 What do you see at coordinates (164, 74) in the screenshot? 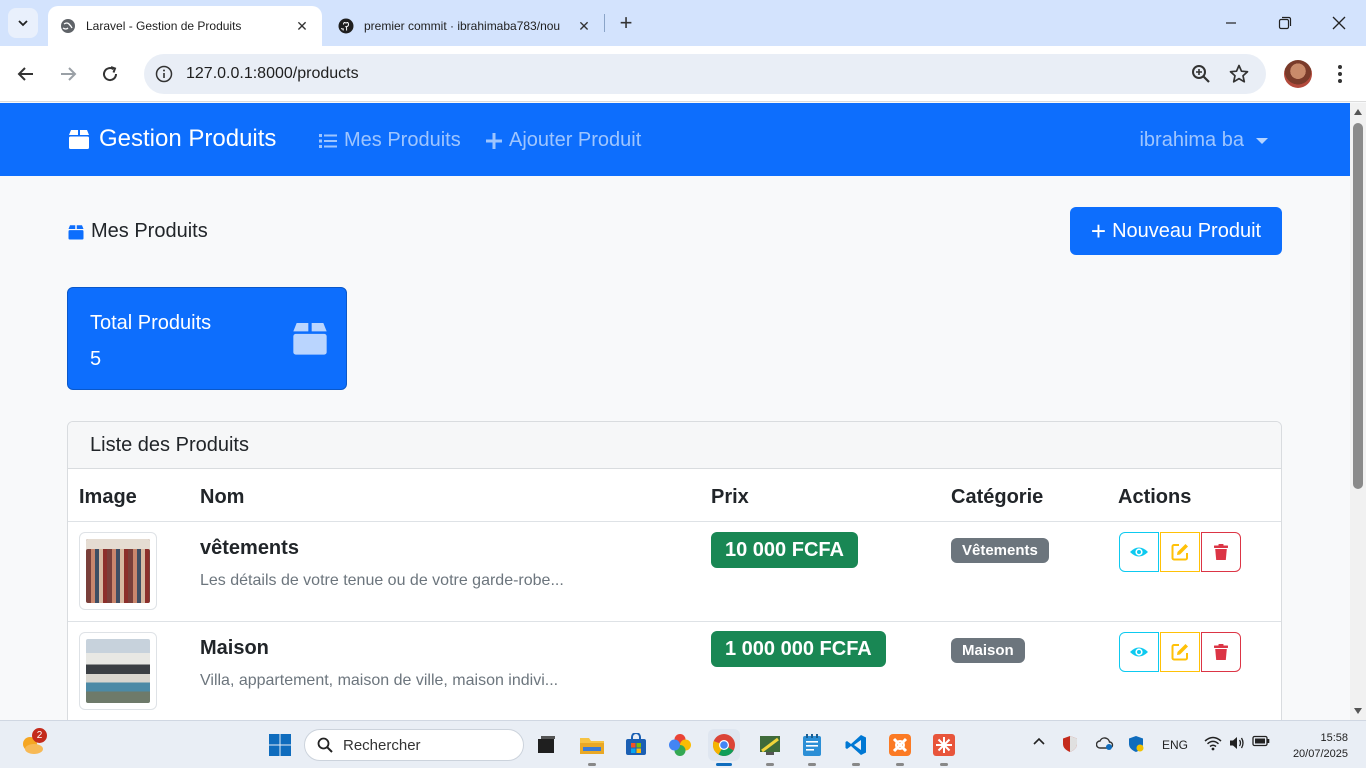
I see `site-info-icon` at bounding box center [164, 74].